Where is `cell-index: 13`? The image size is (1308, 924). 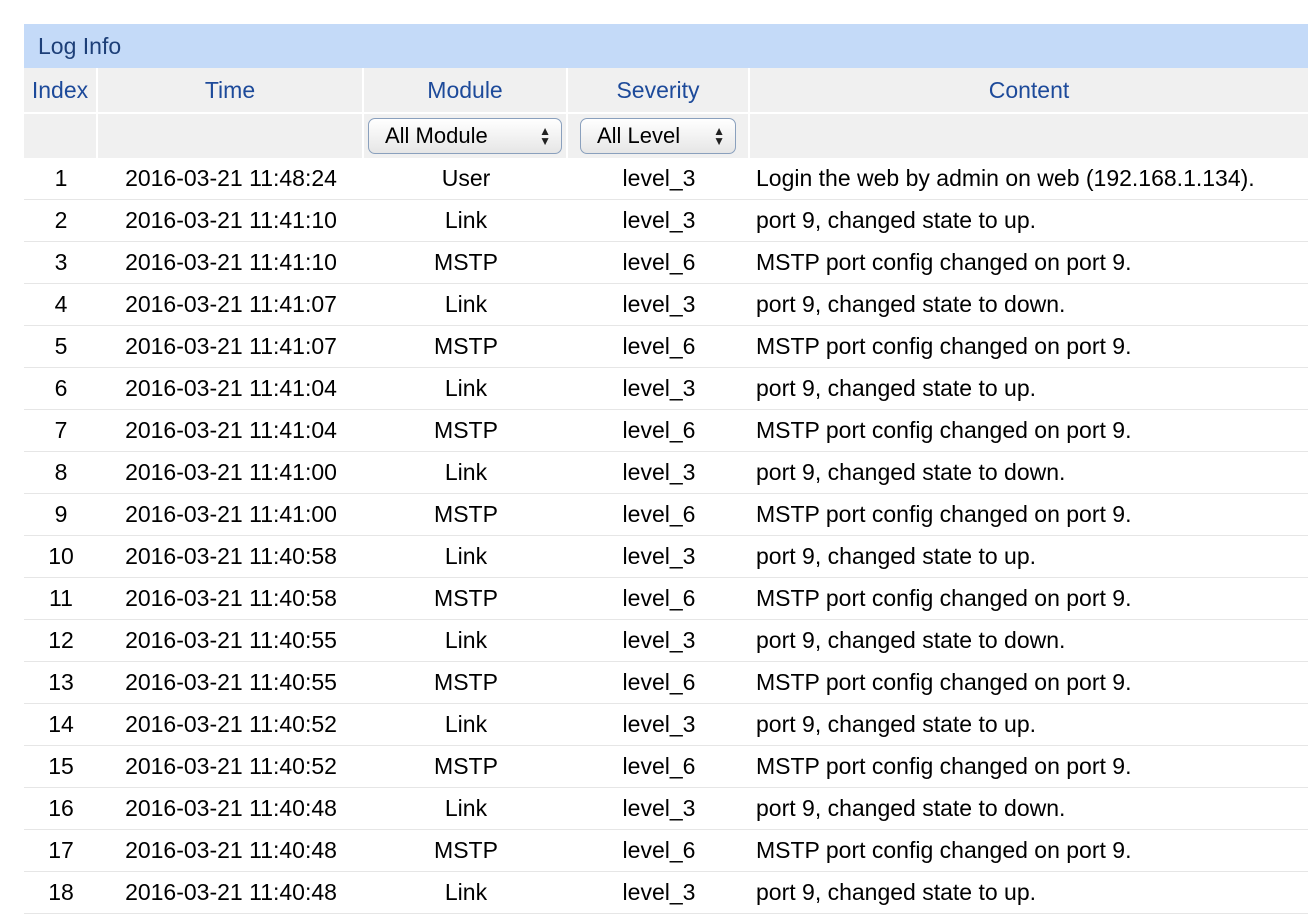 cell-index: 13 is located at coordinates (61, 683).